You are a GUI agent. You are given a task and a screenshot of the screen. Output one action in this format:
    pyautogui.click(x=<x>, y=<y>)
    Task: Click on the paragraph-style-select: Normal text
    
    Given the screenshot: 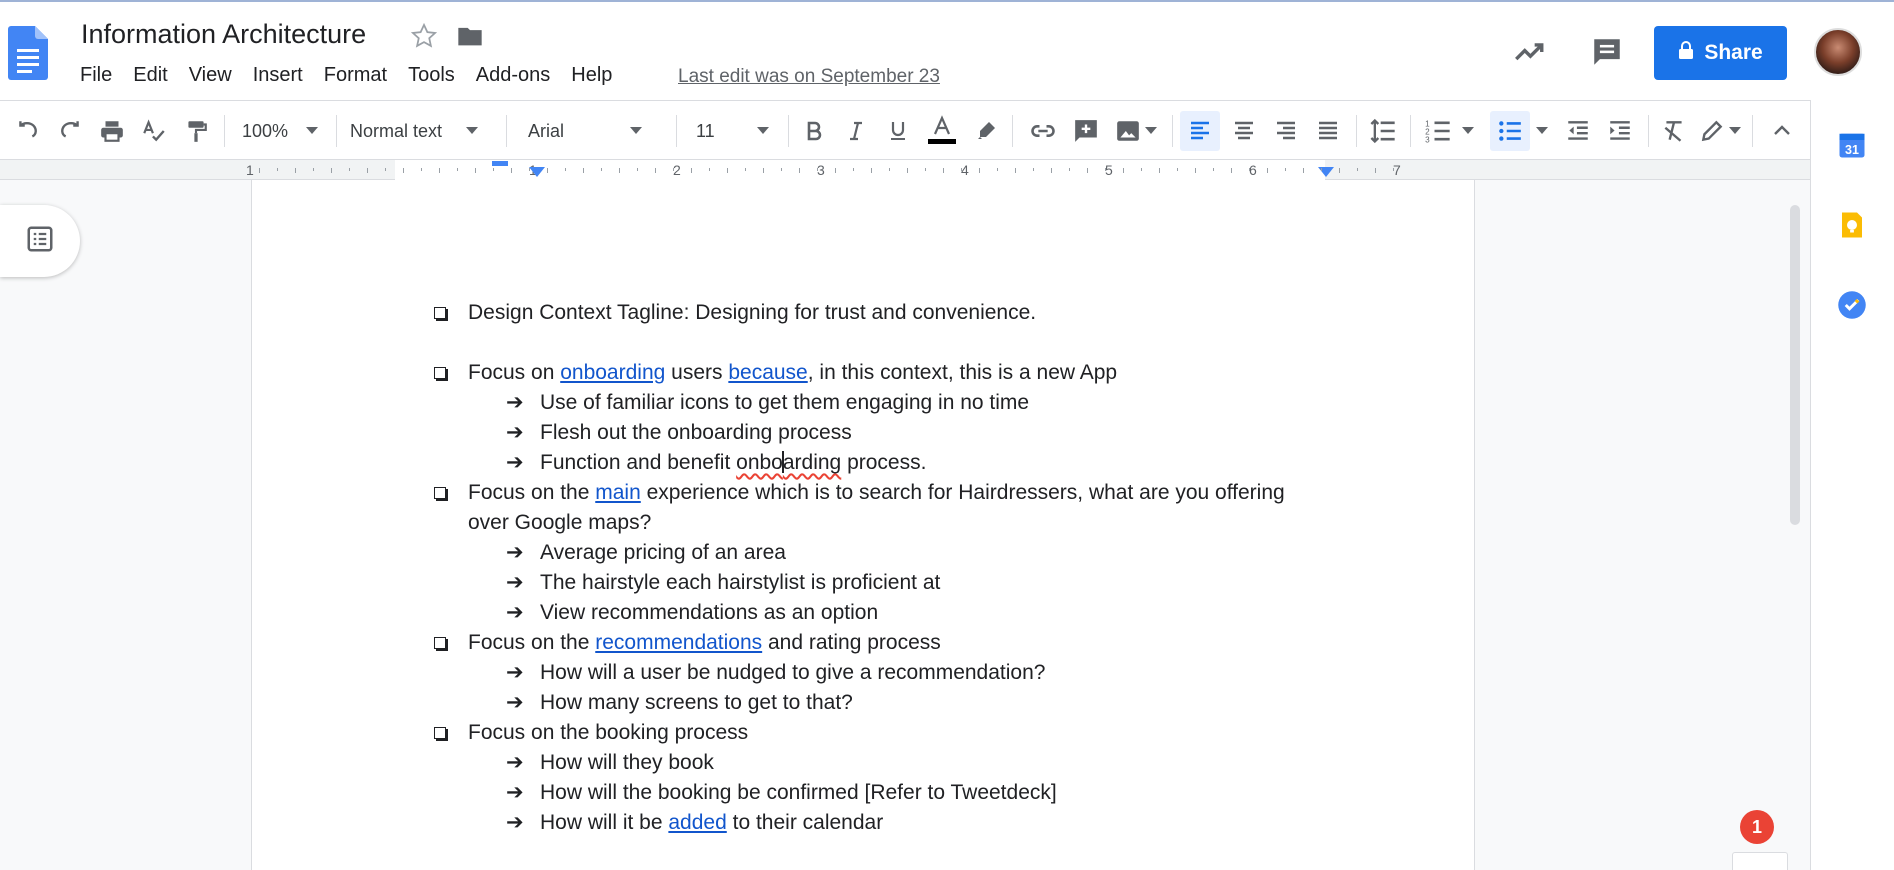 What is the action you would take?
    pyautogui.click(x=423, y=131)
    